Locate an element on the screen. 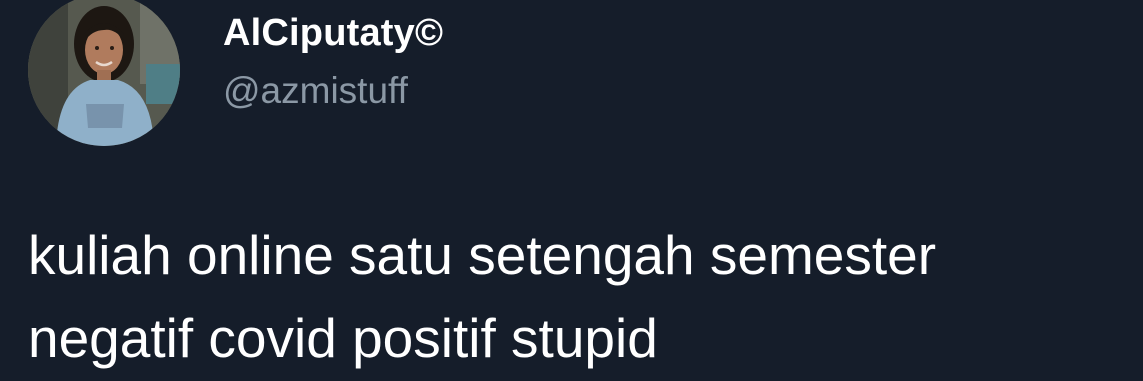 The height and width of the screenshot is (381, 1143). author-handle: @azmistuff is located at coordinates (315, 91).